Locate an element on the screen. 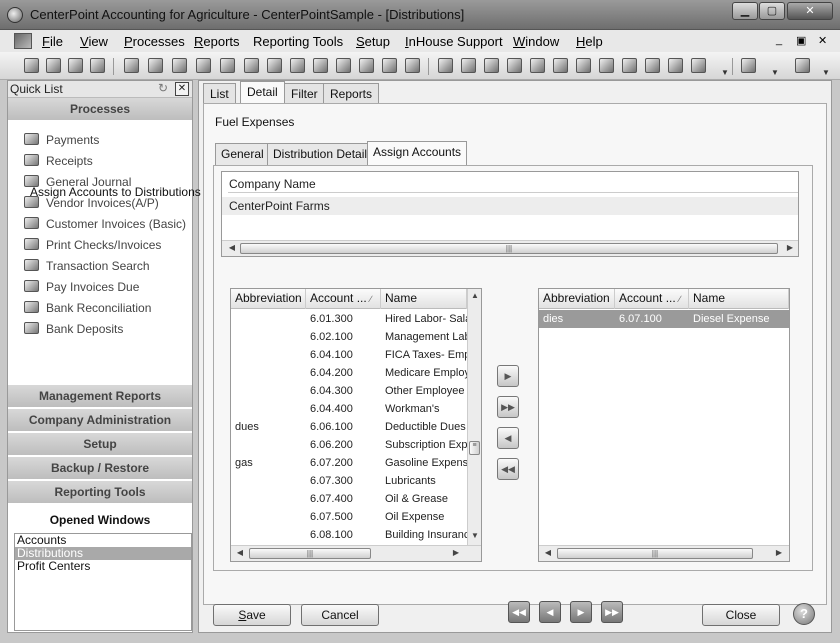  help-icon: ? is located at coordinates (804, 614).